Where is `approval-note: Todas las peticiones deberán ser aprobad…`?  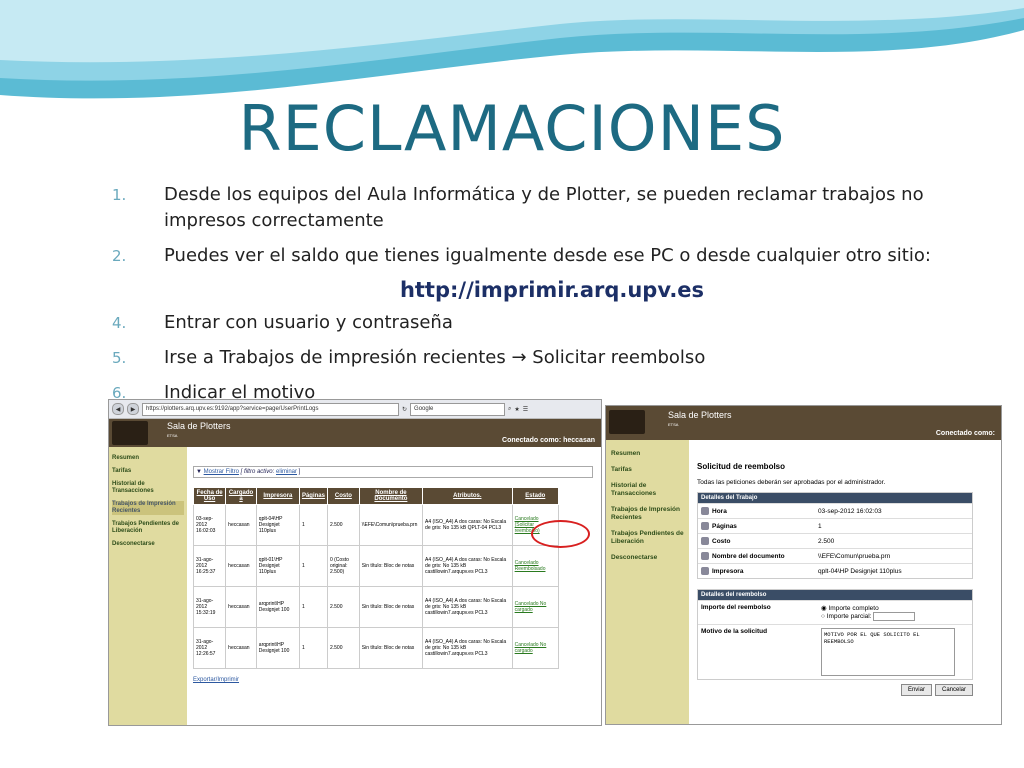
approval-note: Todas las peticiones deberán ser aprobad… is located at coordinates (791, 482).